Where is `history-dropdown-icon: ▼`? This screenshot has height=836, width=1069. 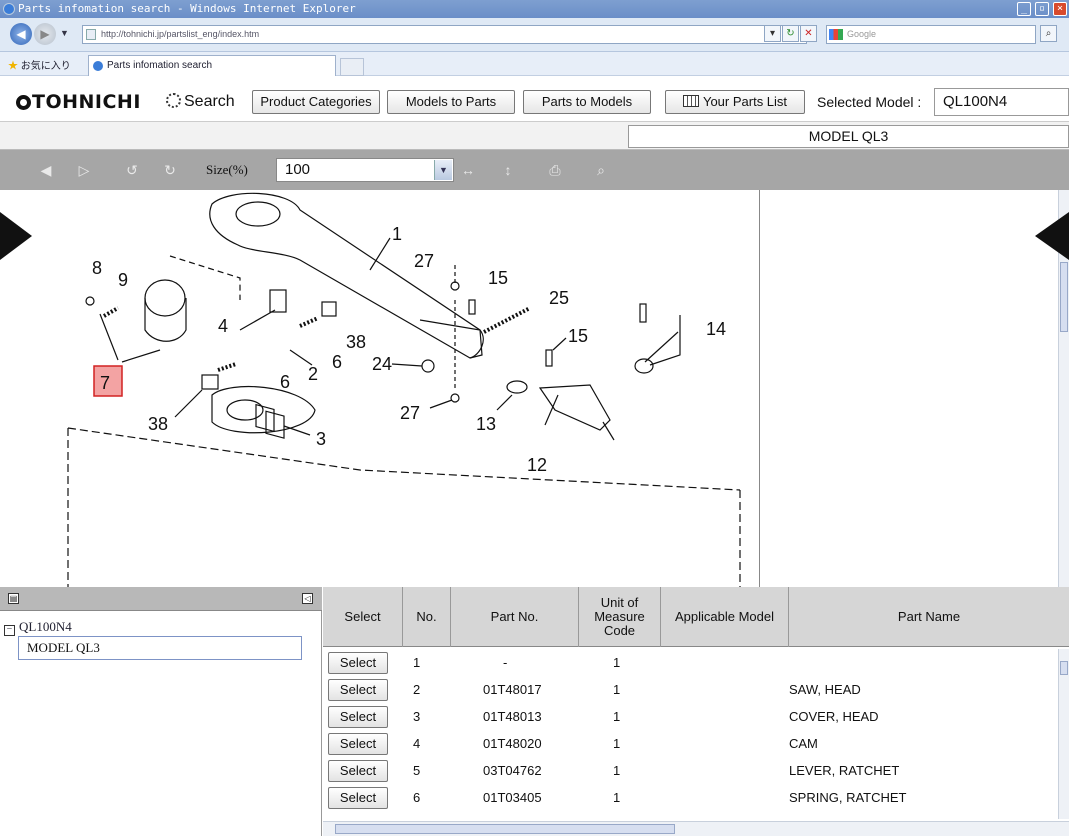 history-dropdown-icon: ▼ is located at coordinates (64, 33).